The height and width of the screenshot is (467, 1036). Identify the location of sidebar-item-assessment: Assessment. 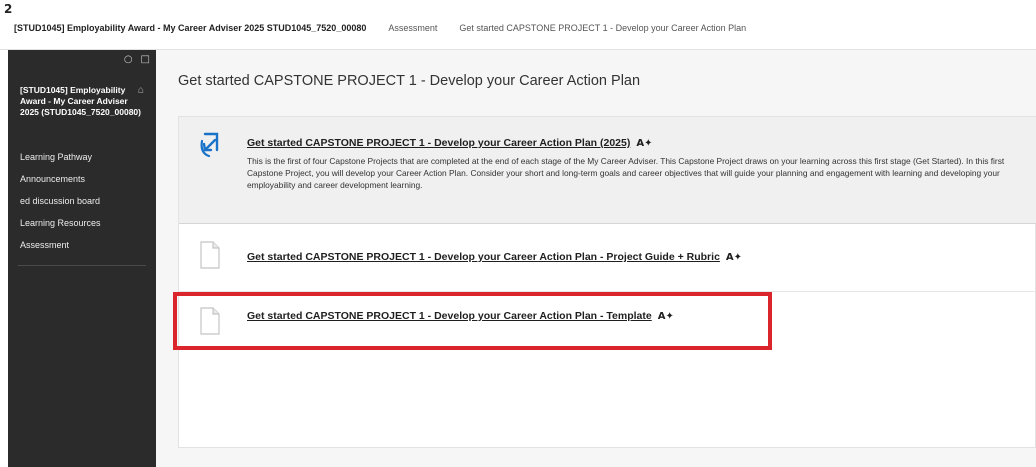
(85, 251).